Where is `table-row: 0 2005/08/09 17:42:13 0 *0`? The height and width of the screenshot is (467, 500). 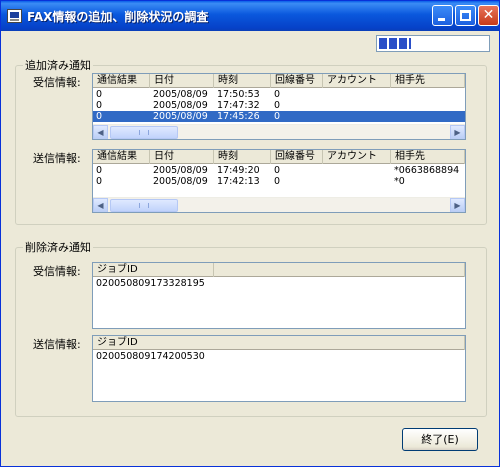
table-row: 0 2005/08/09 17:42:13 0 *0 is located at coordinates (279, 181).